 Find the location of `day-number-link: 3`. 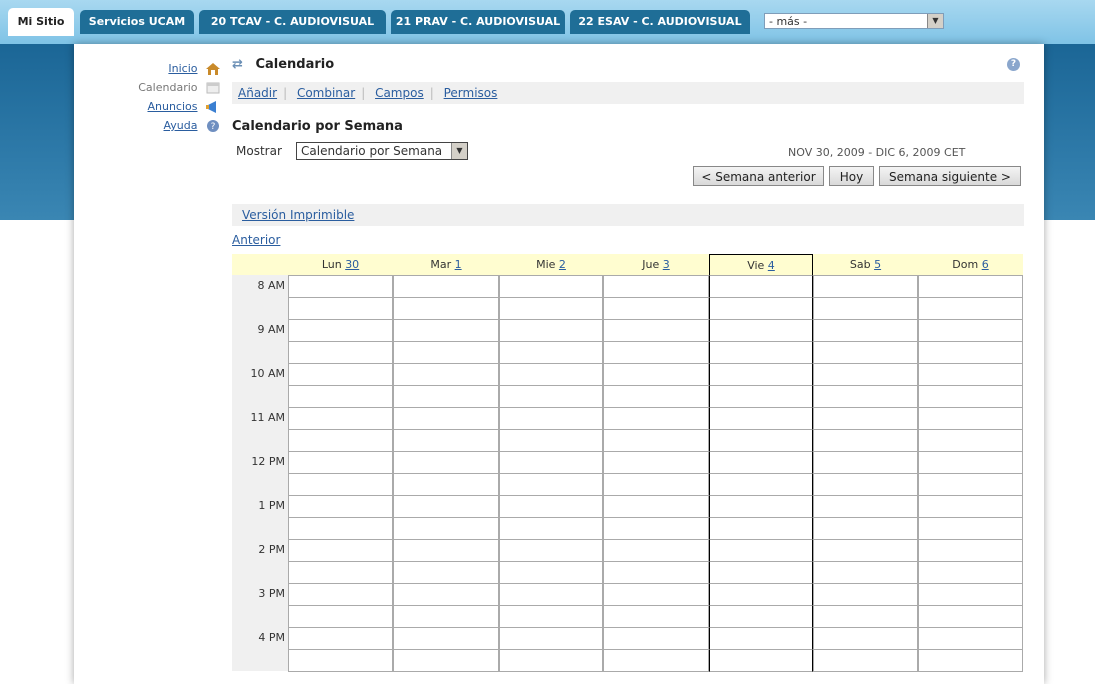

day-number-link: 3 is located at coordinates (666, 264).